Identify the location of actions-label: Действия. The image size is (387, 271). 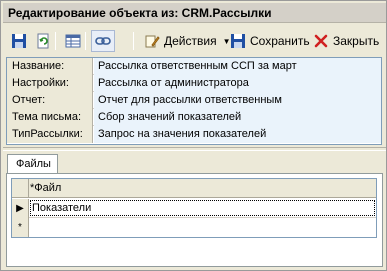
(190, 41).